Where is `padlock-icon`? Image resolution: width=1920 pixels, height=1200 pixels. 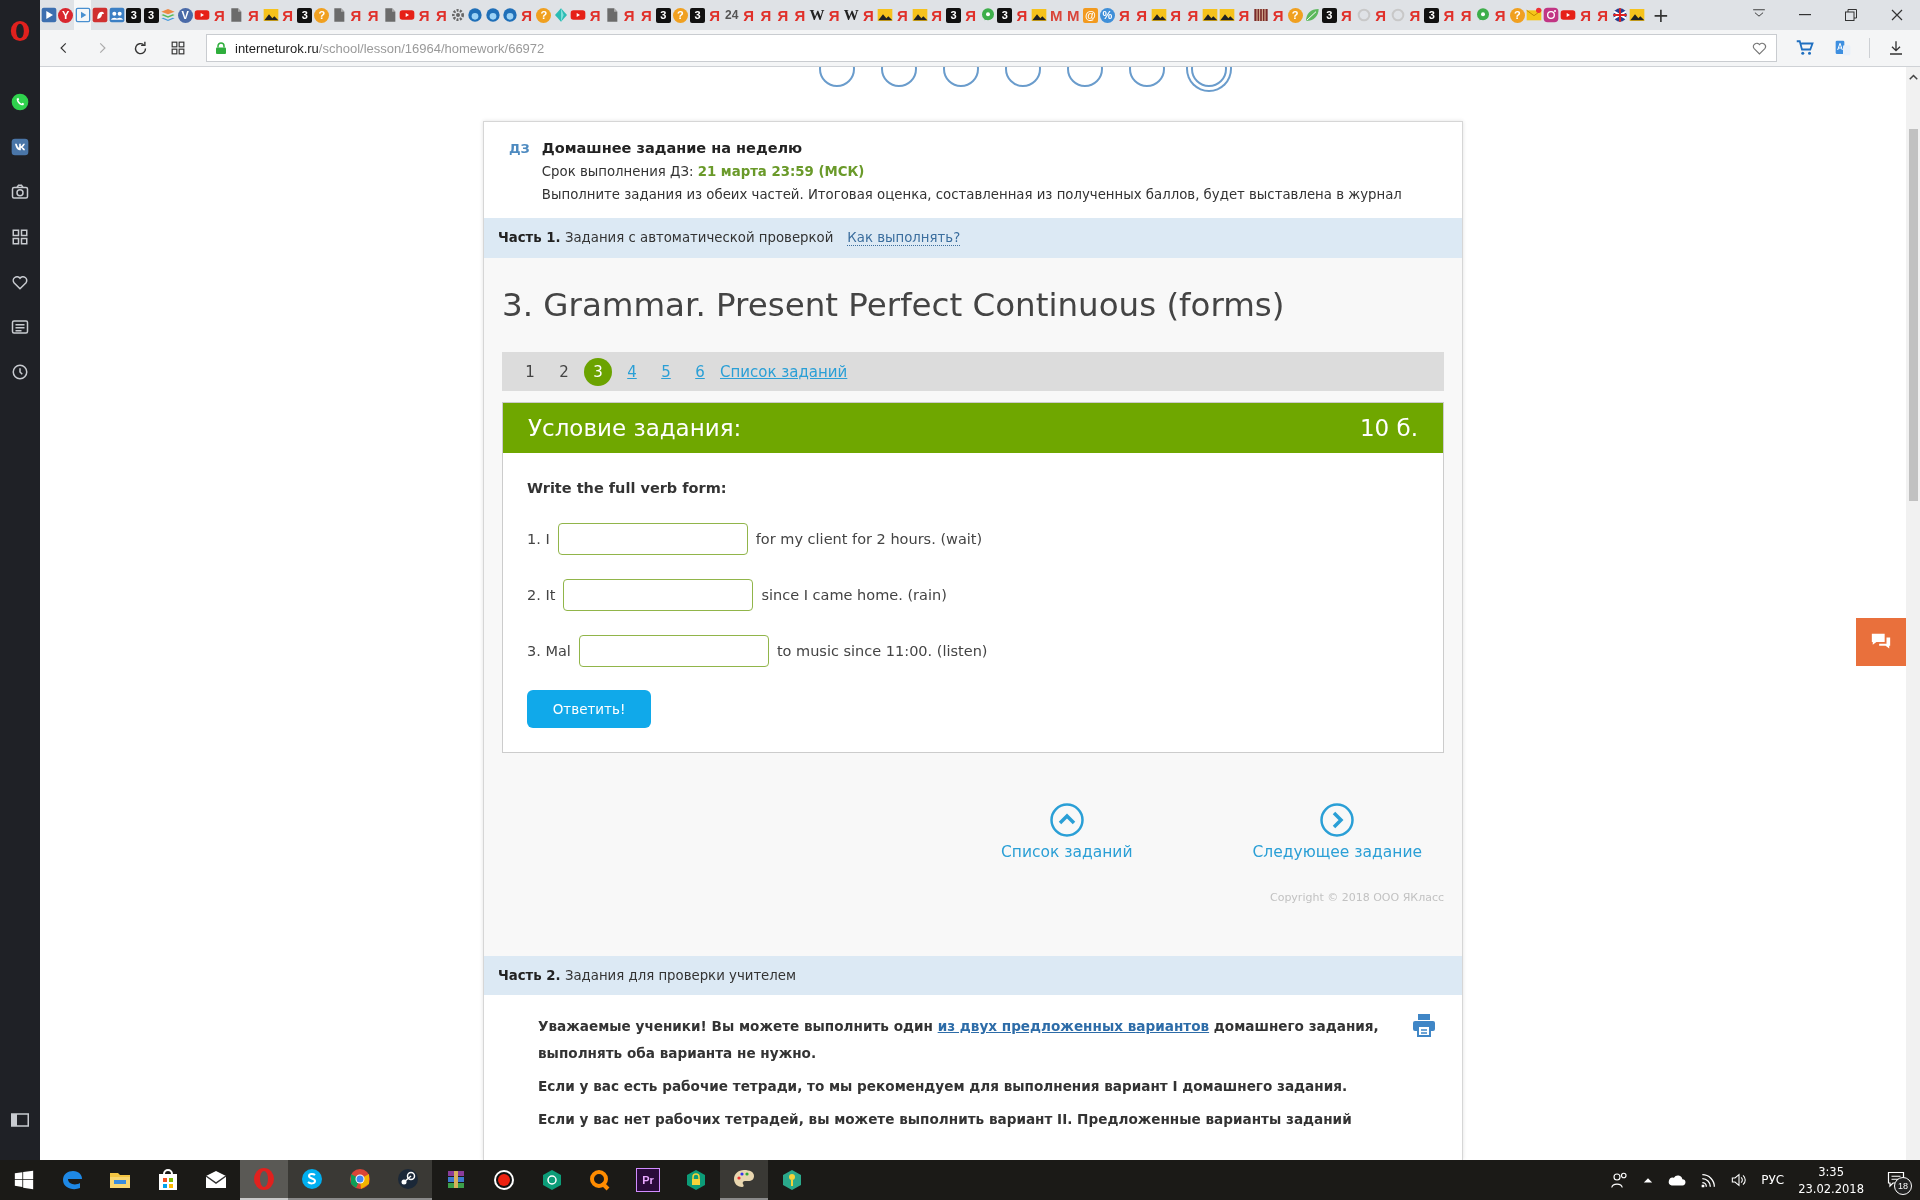 padlock-icon is located at coordinates (696, 1180).